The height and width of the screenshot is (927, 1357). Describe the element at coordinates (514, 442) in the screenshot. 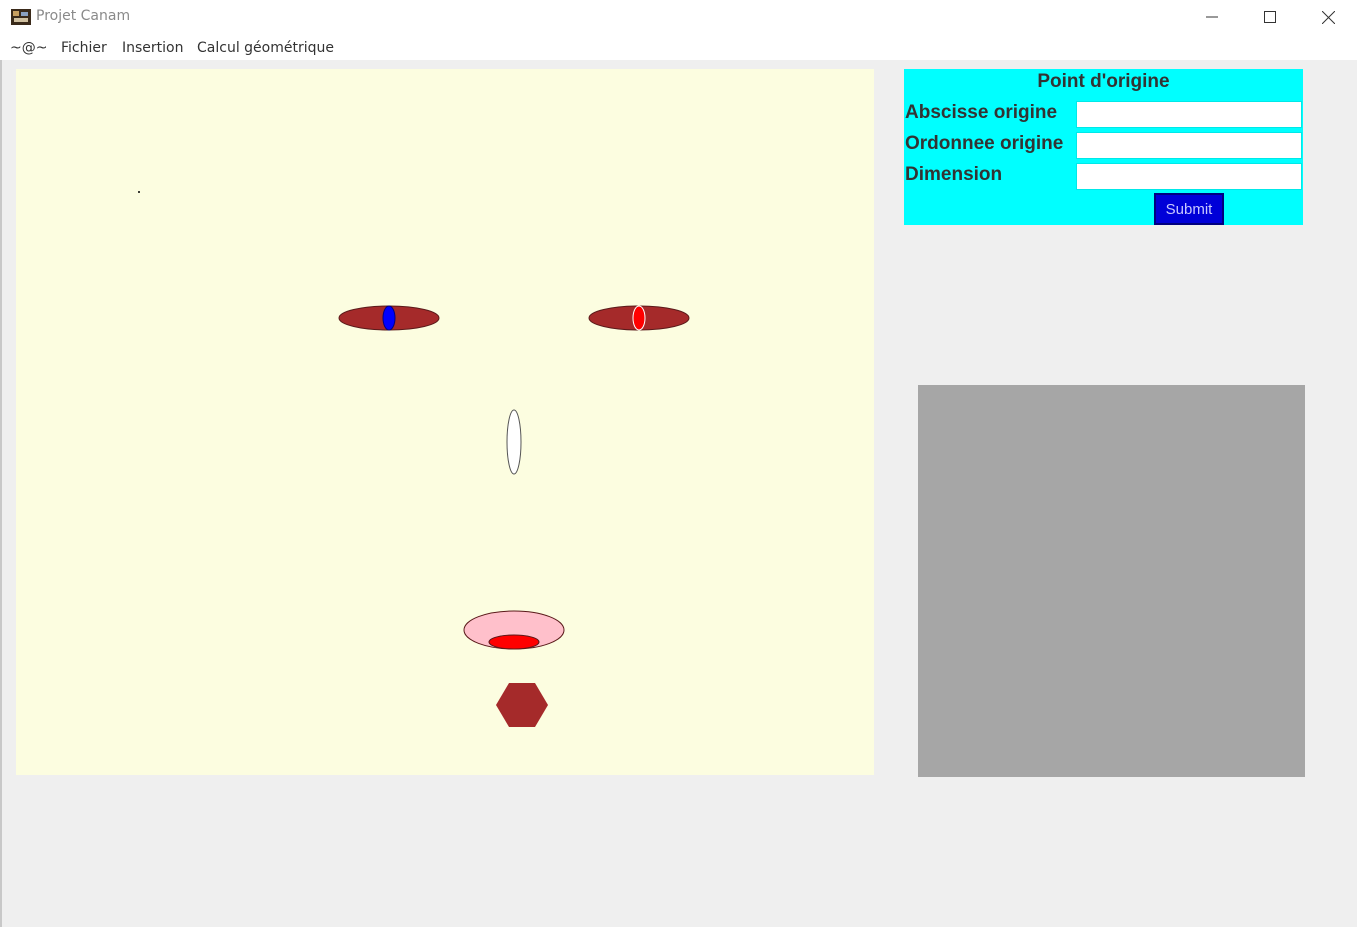

I see `nose` at that location.